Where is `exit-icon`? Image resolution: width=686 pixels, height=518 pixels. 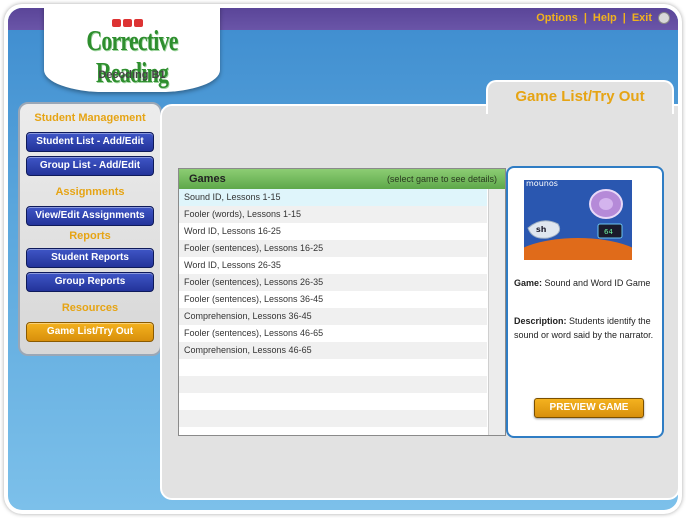 exit-icon is located at coordinates (664, 18).